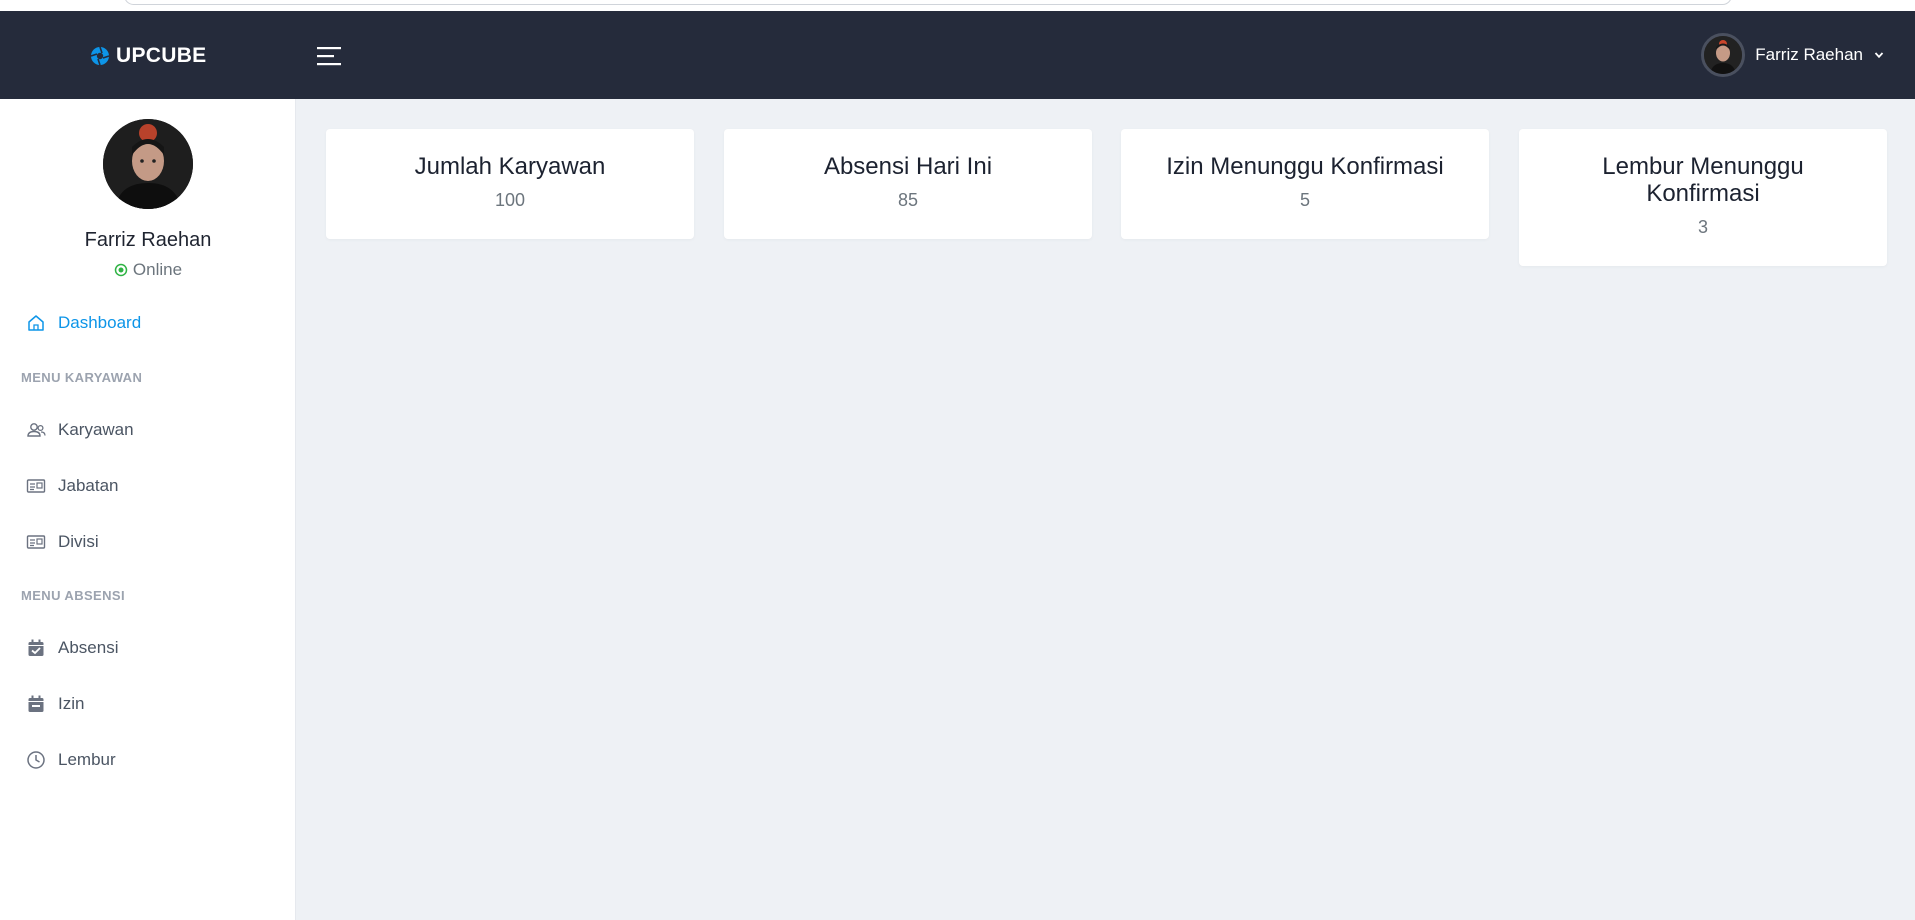 Image resolution: width=1915 pixels, height=920 pixels. I want to click on browser-chrome-strip, so click(957, 5).